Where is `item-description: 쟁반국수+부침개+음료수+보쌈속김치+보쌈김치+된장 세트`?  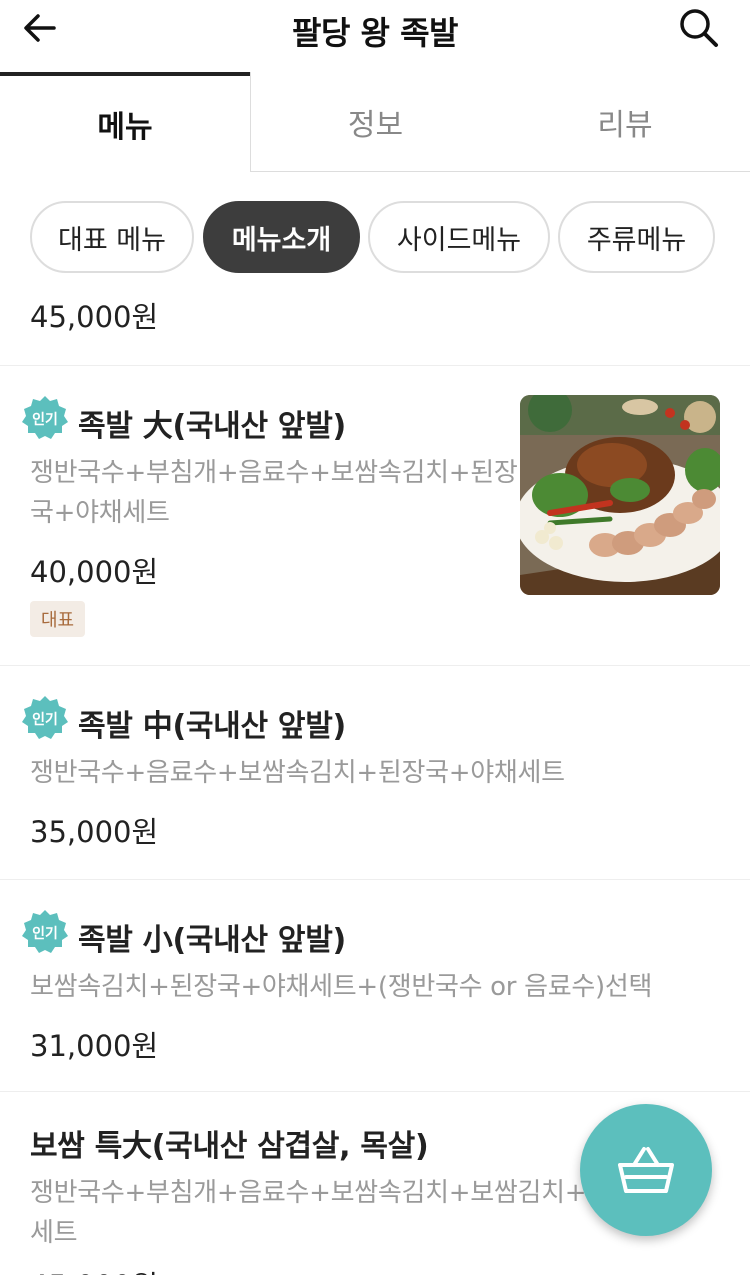 item-description: 쟁반국수+부침개+음료수+보쌈속김치+보쌈김치+된장 세트 is located at coordinates (310, 1213).